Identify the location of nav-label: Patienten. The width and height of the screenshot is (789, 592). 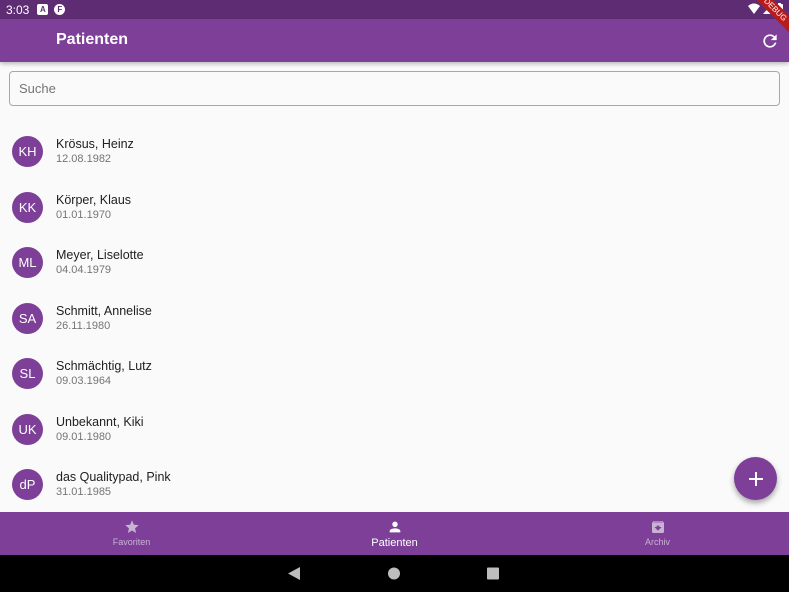
(394, 543).